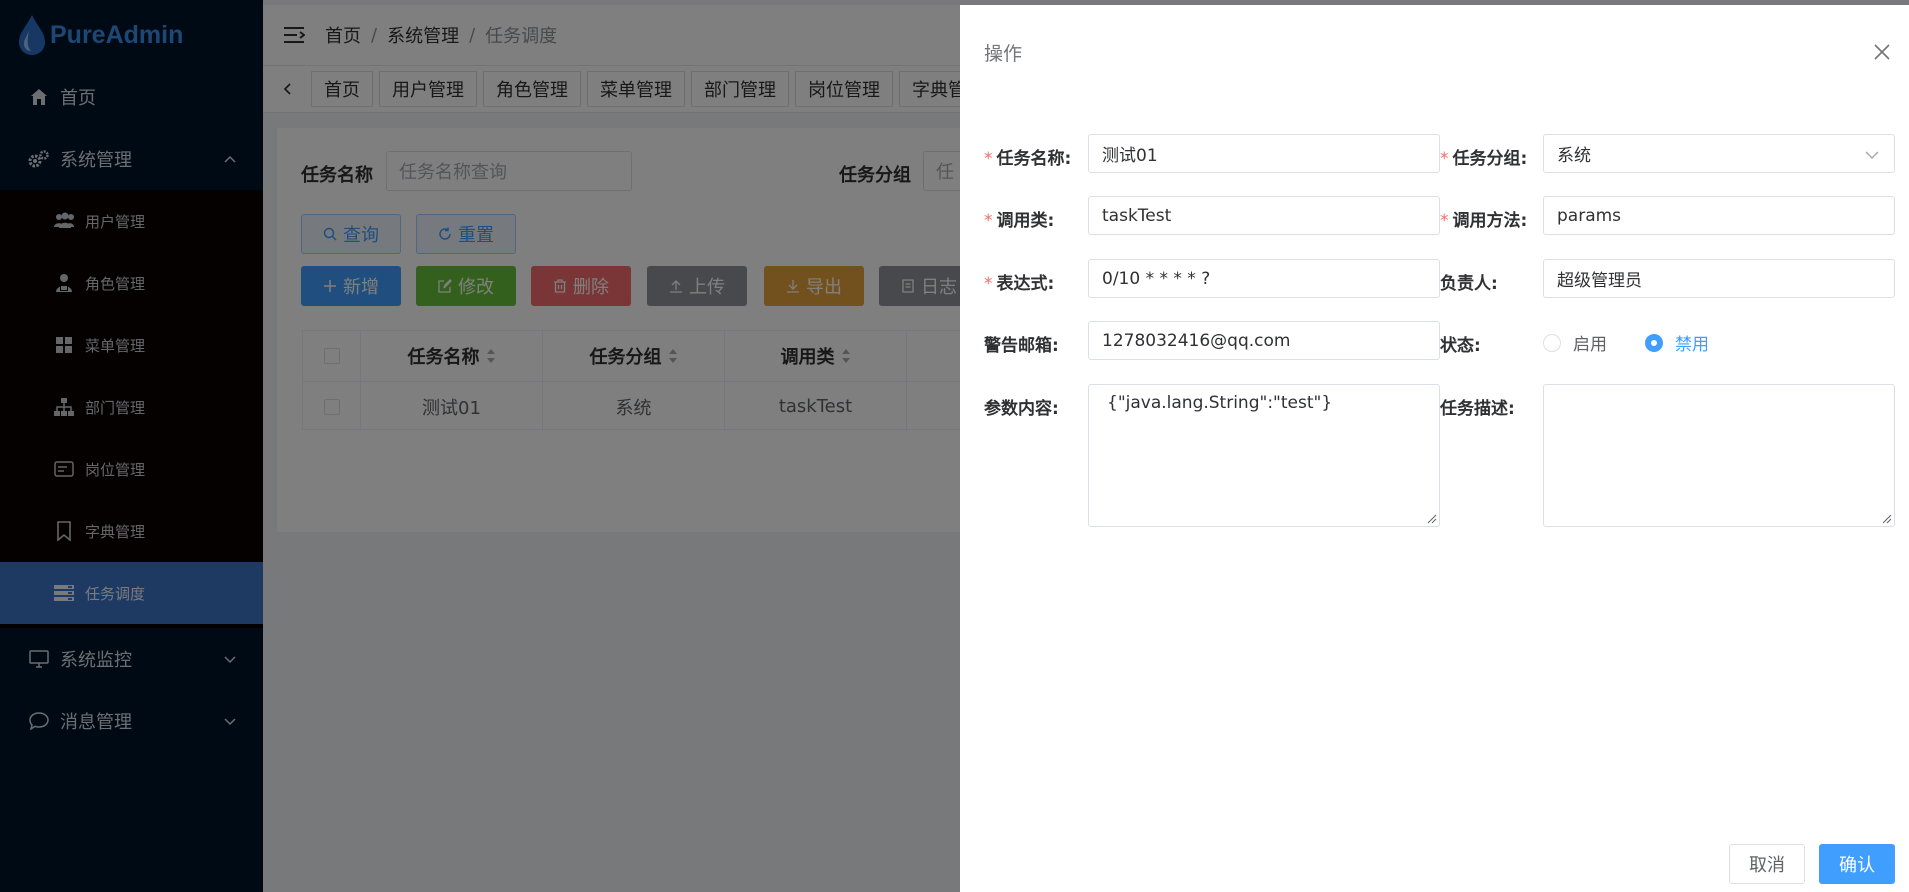  Describe the element at coordinates (1264, 153) in the screenshot. I see `task-name-input: 测试01` at that location.